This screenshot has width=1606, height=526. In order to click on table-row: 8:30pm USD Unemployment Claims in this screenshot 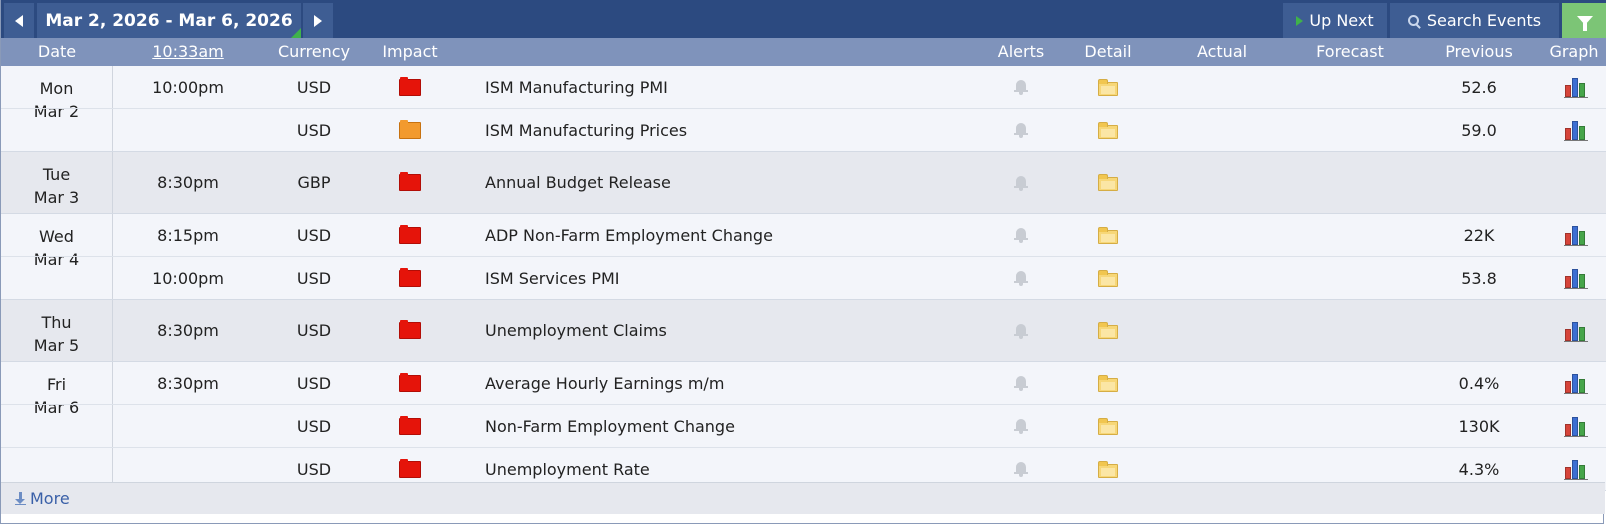, I will do `click(803, 330)`.